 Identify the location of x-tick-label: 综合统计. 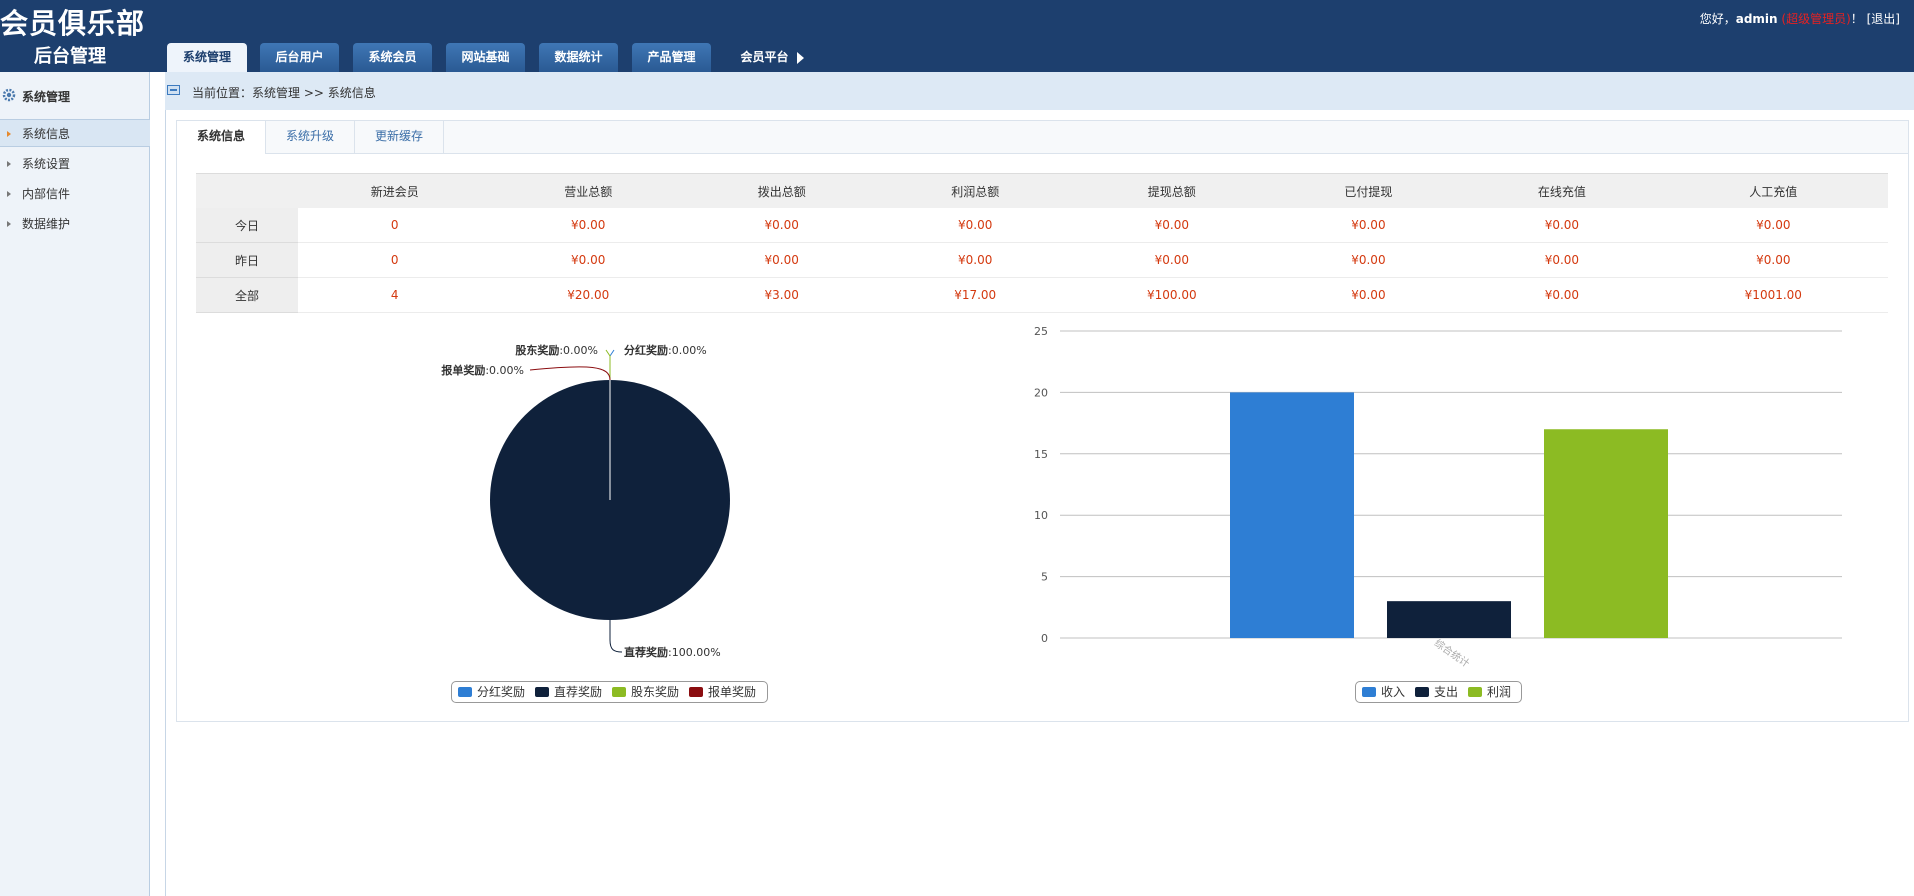
(1452, 653).